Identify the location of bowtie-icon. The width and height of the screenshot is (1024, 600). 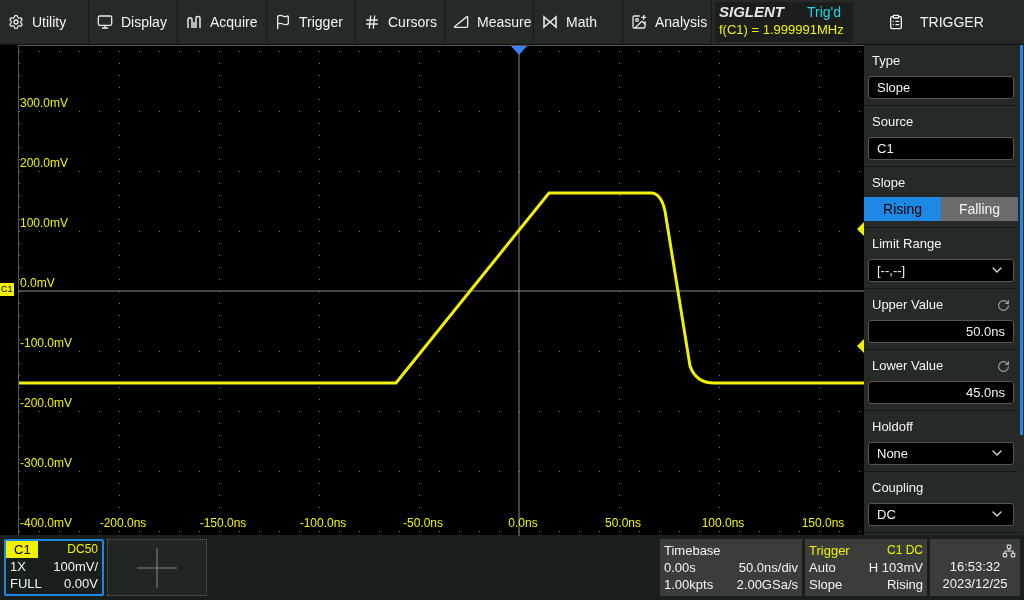
(550, 22).